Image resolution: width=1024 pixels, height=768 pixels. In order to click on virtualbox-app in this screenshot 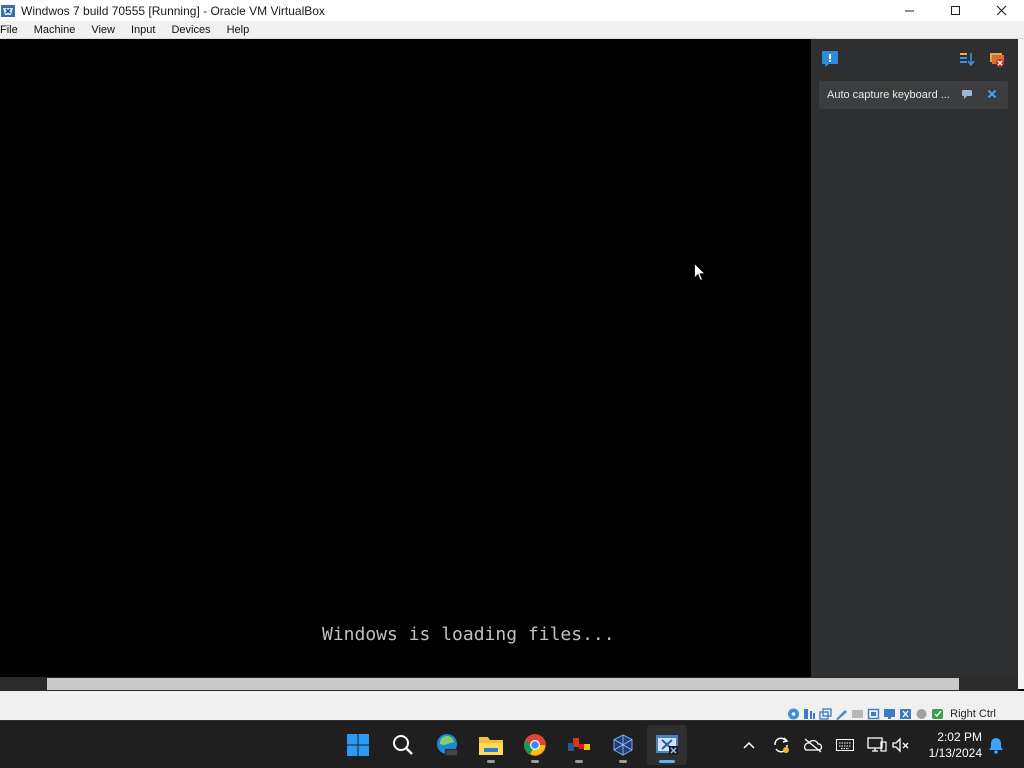, I will do `click(623, 745)`.